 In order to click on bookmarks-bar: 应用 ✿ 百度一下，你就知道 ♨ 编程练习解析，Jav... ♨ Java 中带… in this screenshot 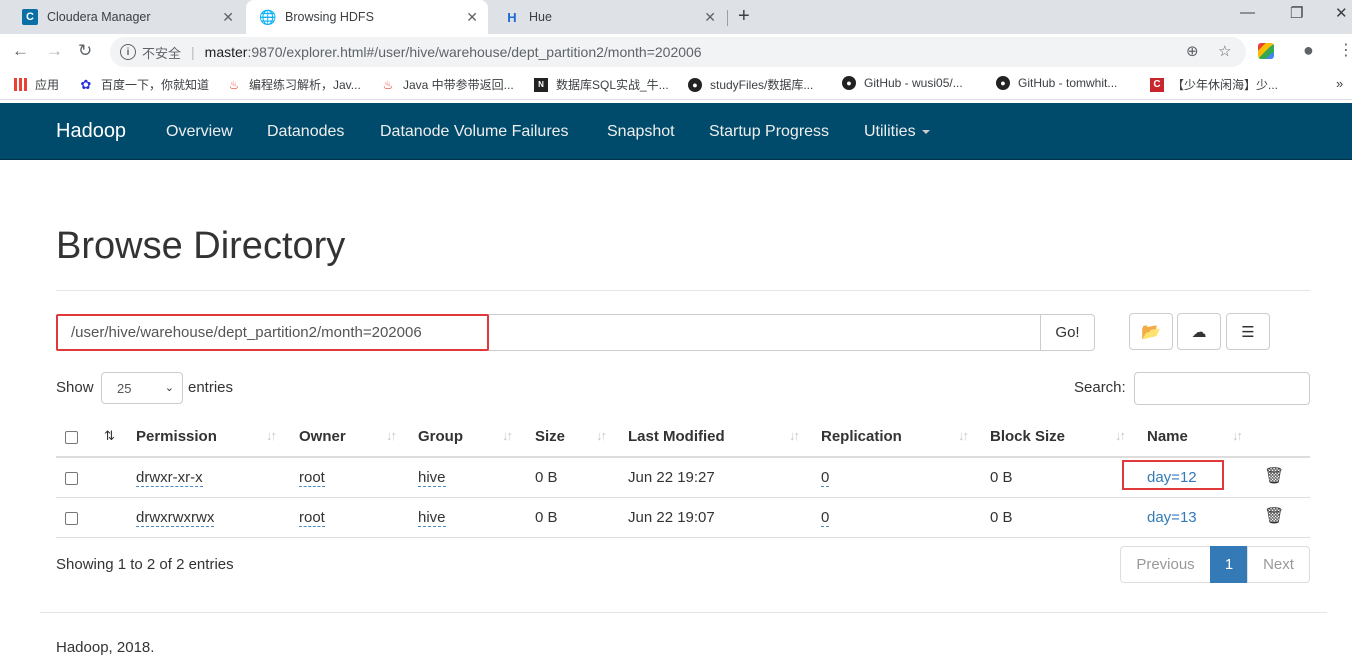, I will do `click(676, 85)`.